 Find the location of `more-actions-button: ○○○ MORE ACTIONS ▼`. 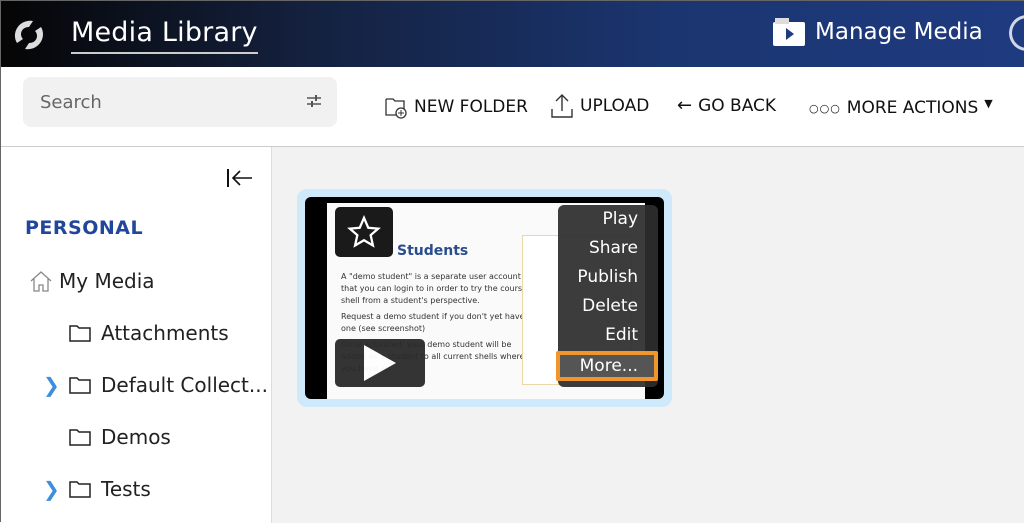

more-actions-button: ○○○ MORE ACTIONS ▼ is located at coordinates (901, 107).